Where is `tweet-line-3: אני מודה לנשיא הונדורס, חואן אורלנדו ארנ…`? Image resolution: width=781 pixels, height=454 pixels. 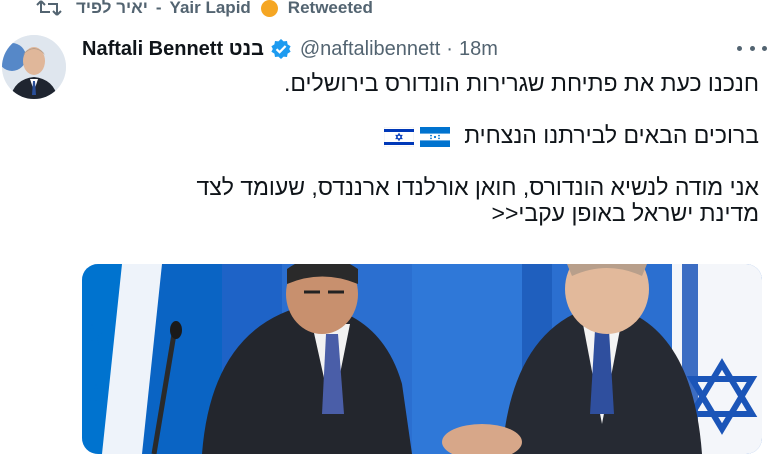 tweet-line-3: אני מודה לנשיא הונדורס, חואן אורלנדו ארנ… is located at coordinates (477, 187).